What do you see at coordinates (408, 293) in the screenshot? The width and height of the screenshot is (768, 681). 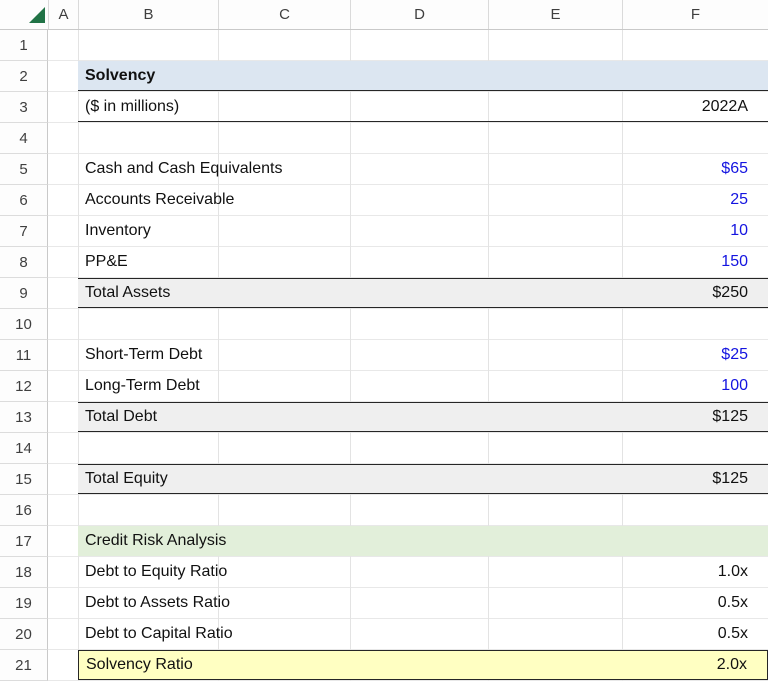 I see `row-cells-9: Total Assets $250` at bounding box center [408, 293].